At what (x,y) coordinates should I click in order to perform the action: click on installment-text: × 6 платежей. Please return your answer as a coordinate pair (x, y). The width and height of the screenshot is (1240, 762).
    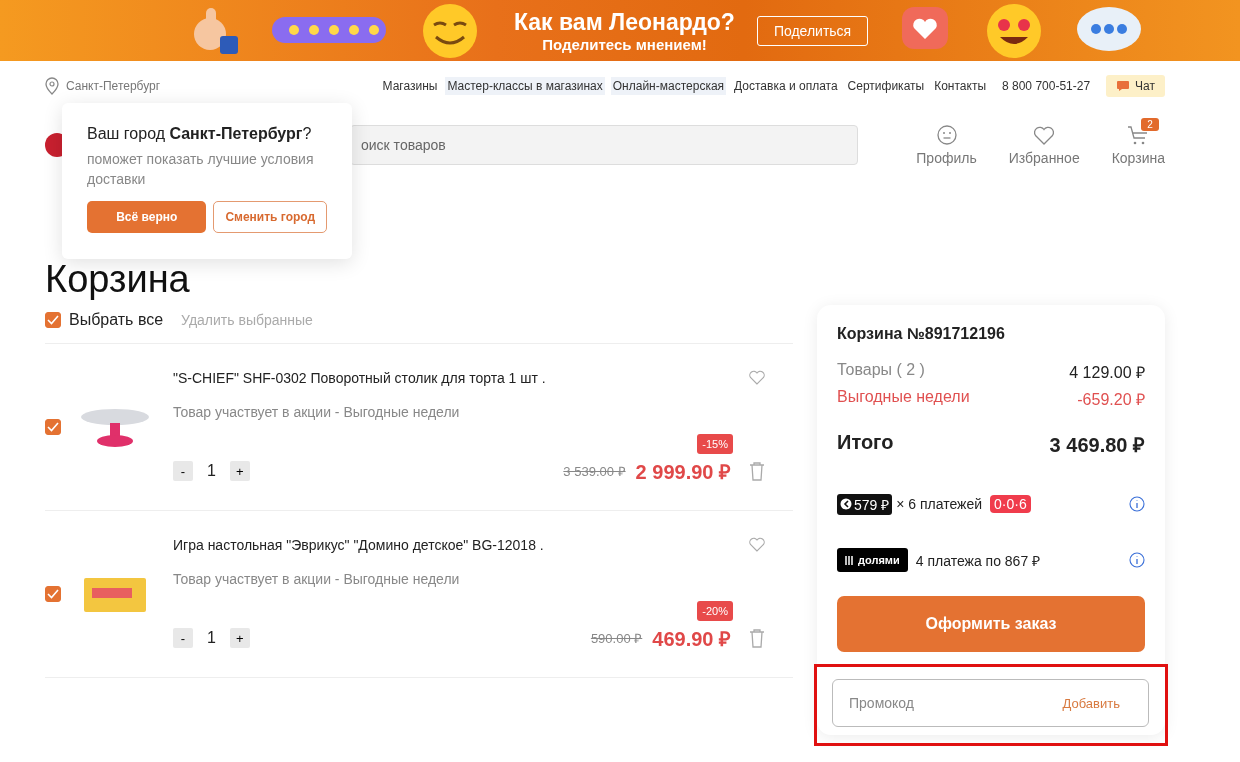
    Looking at the image, I should click on (939, 504).